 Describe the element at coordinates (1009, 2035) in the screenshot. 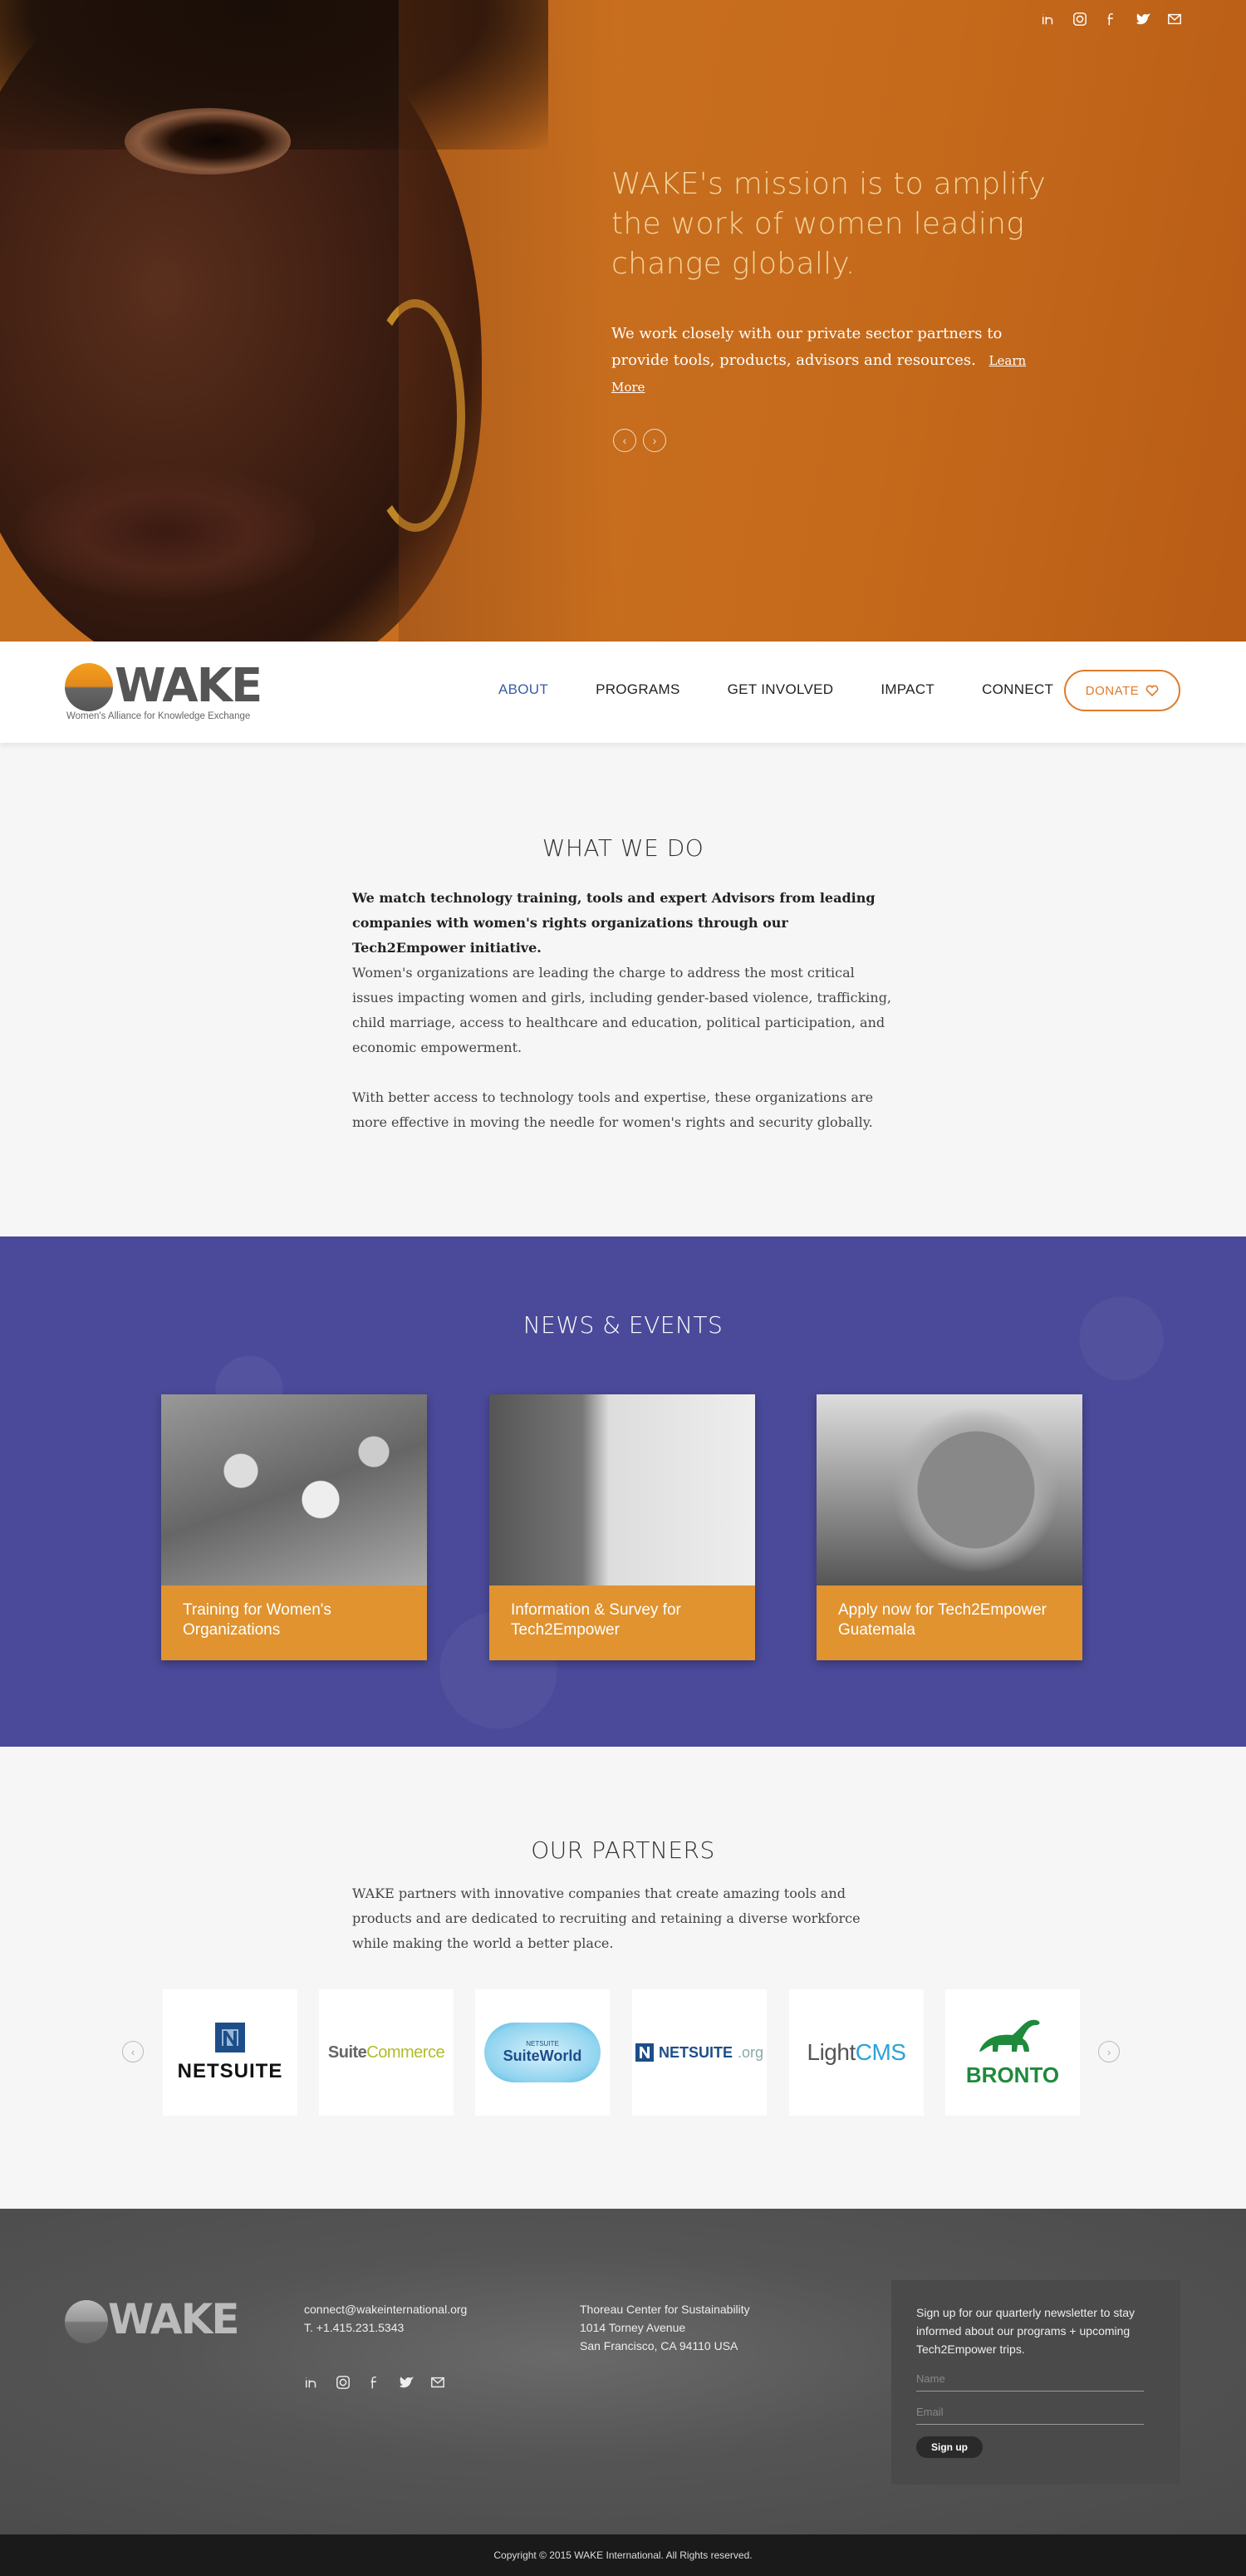

I see `dinosaur-icon` at that location.